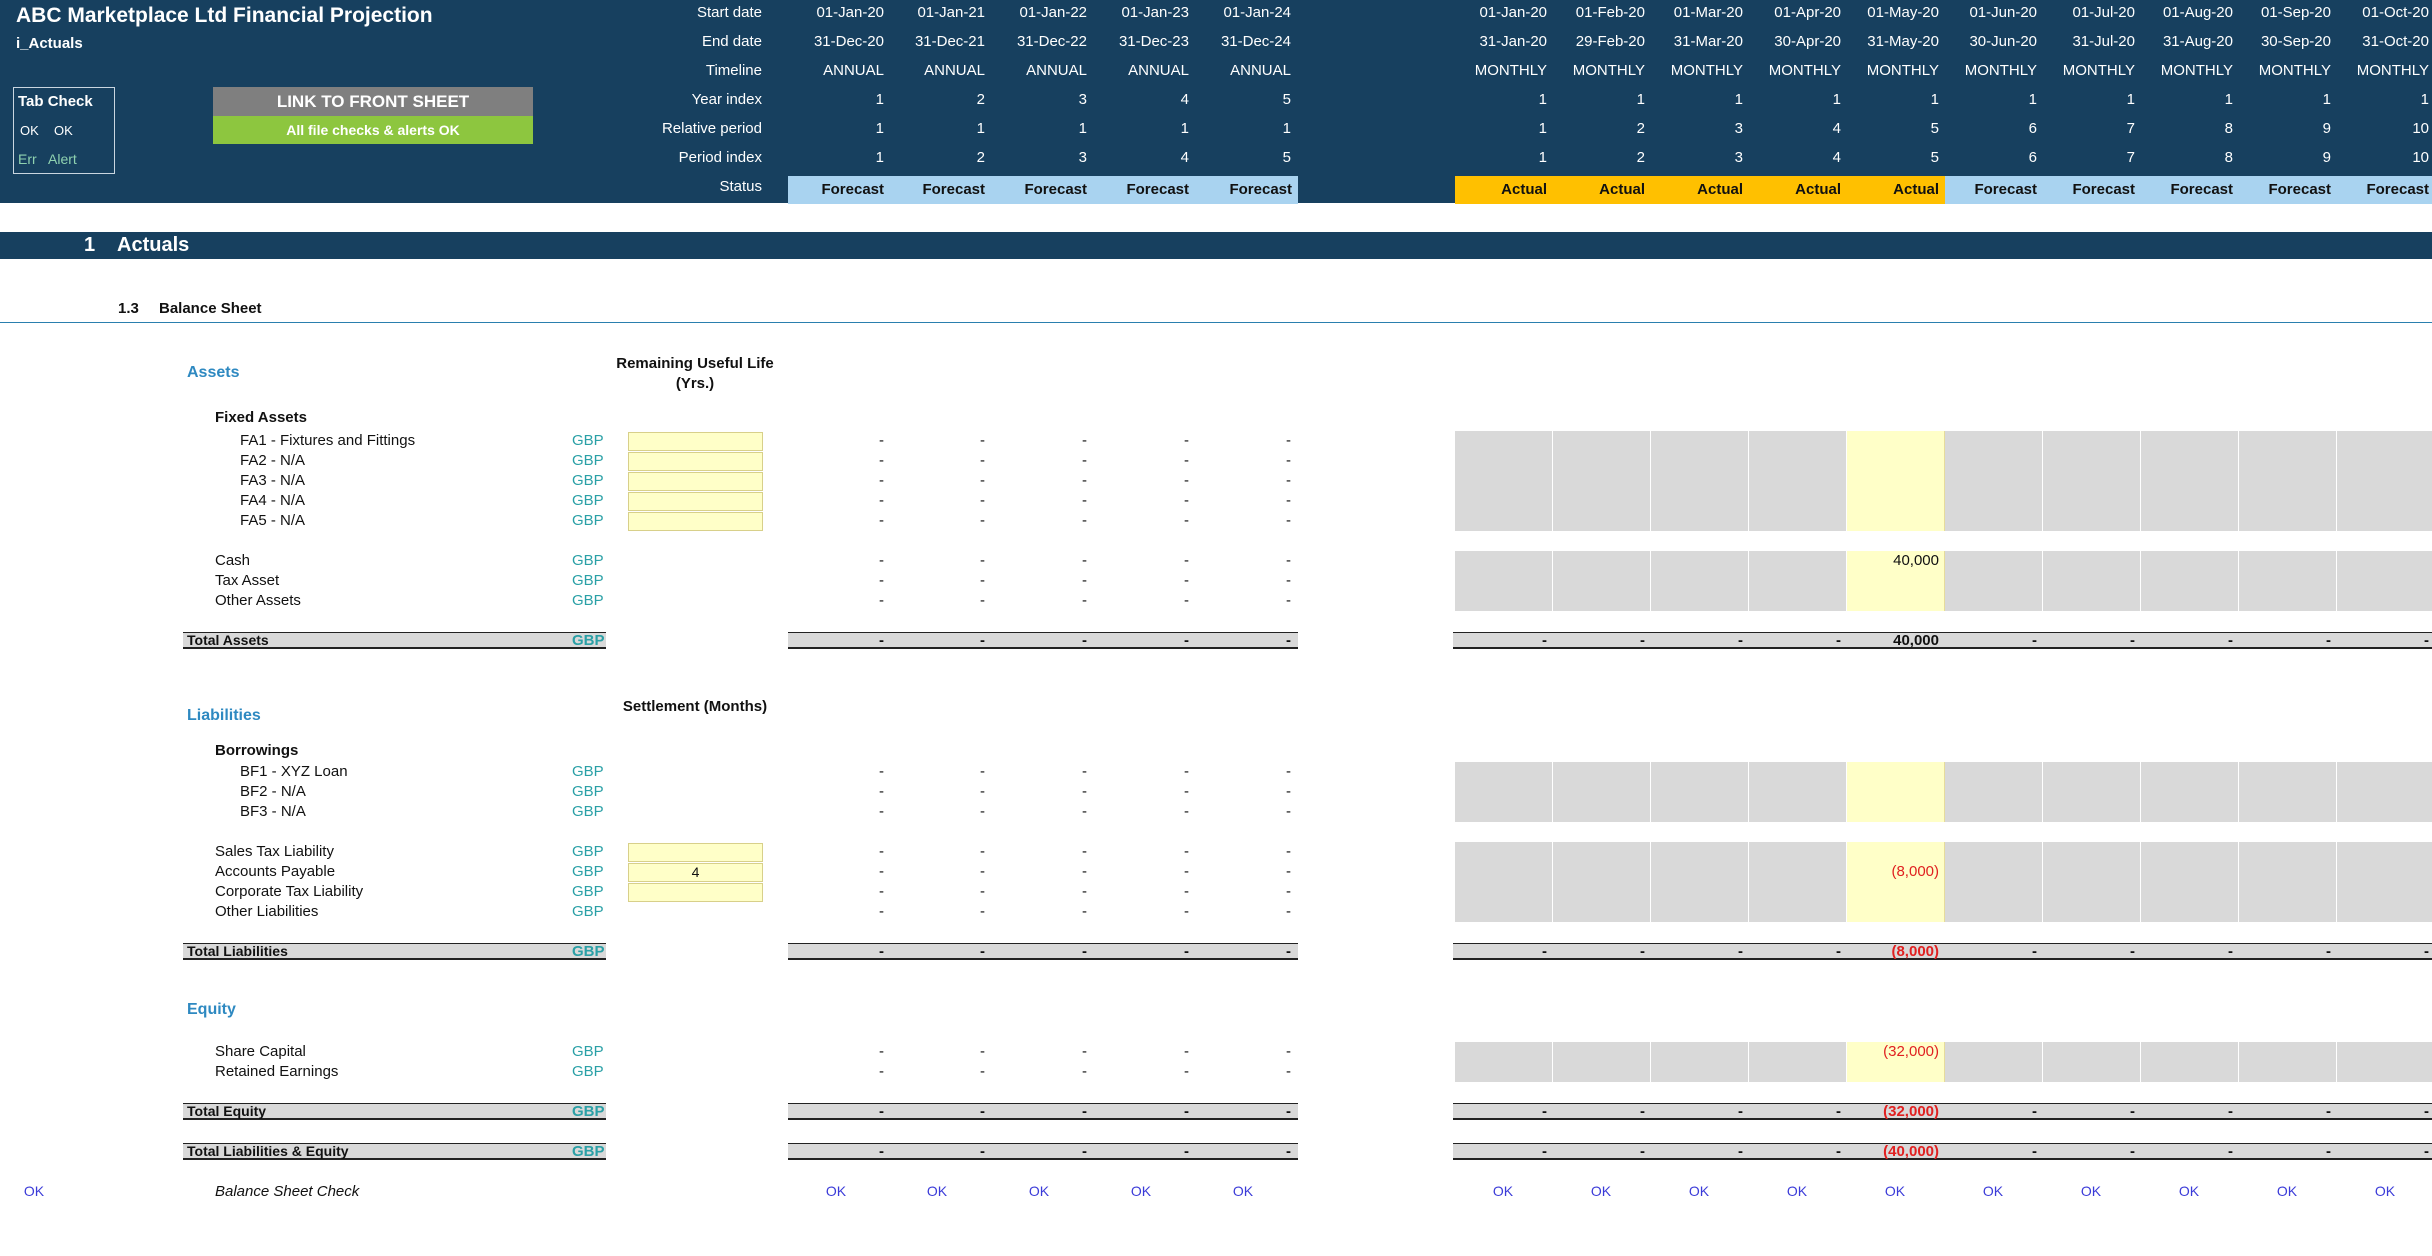 The image size is (2432, 1256). I want to click on borrowing-1-actual-input, so click(1896, 772).